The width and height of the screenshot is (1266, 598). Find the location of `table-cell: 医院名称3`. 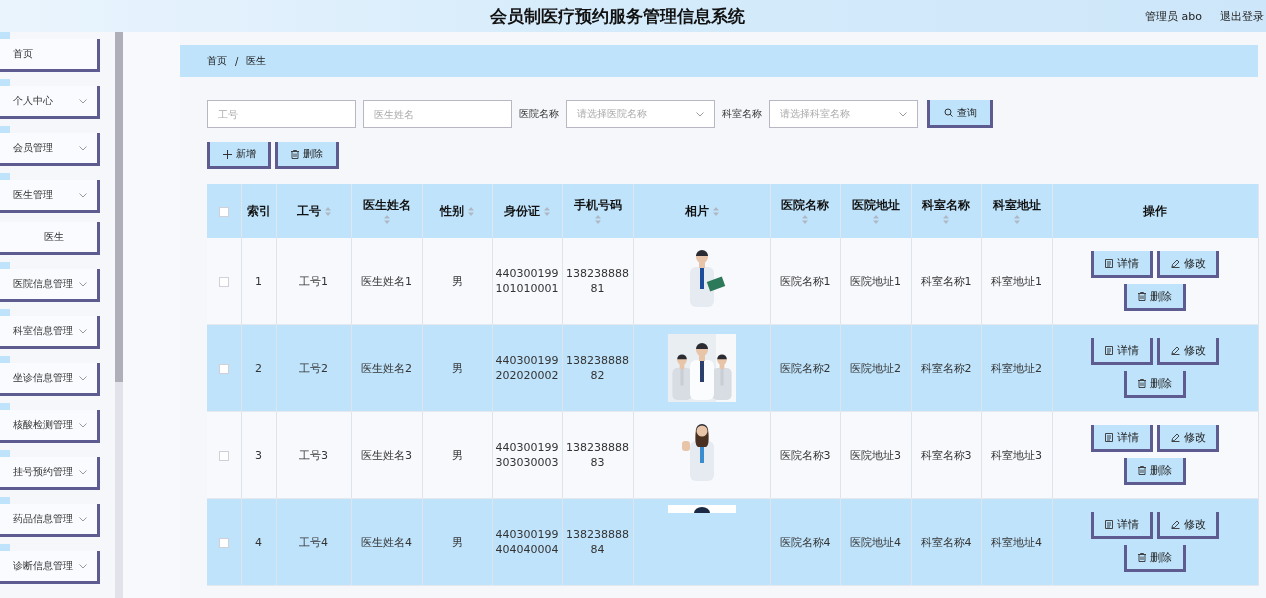

table-cell: 医院名称3 is located at coordinates (805, 455).